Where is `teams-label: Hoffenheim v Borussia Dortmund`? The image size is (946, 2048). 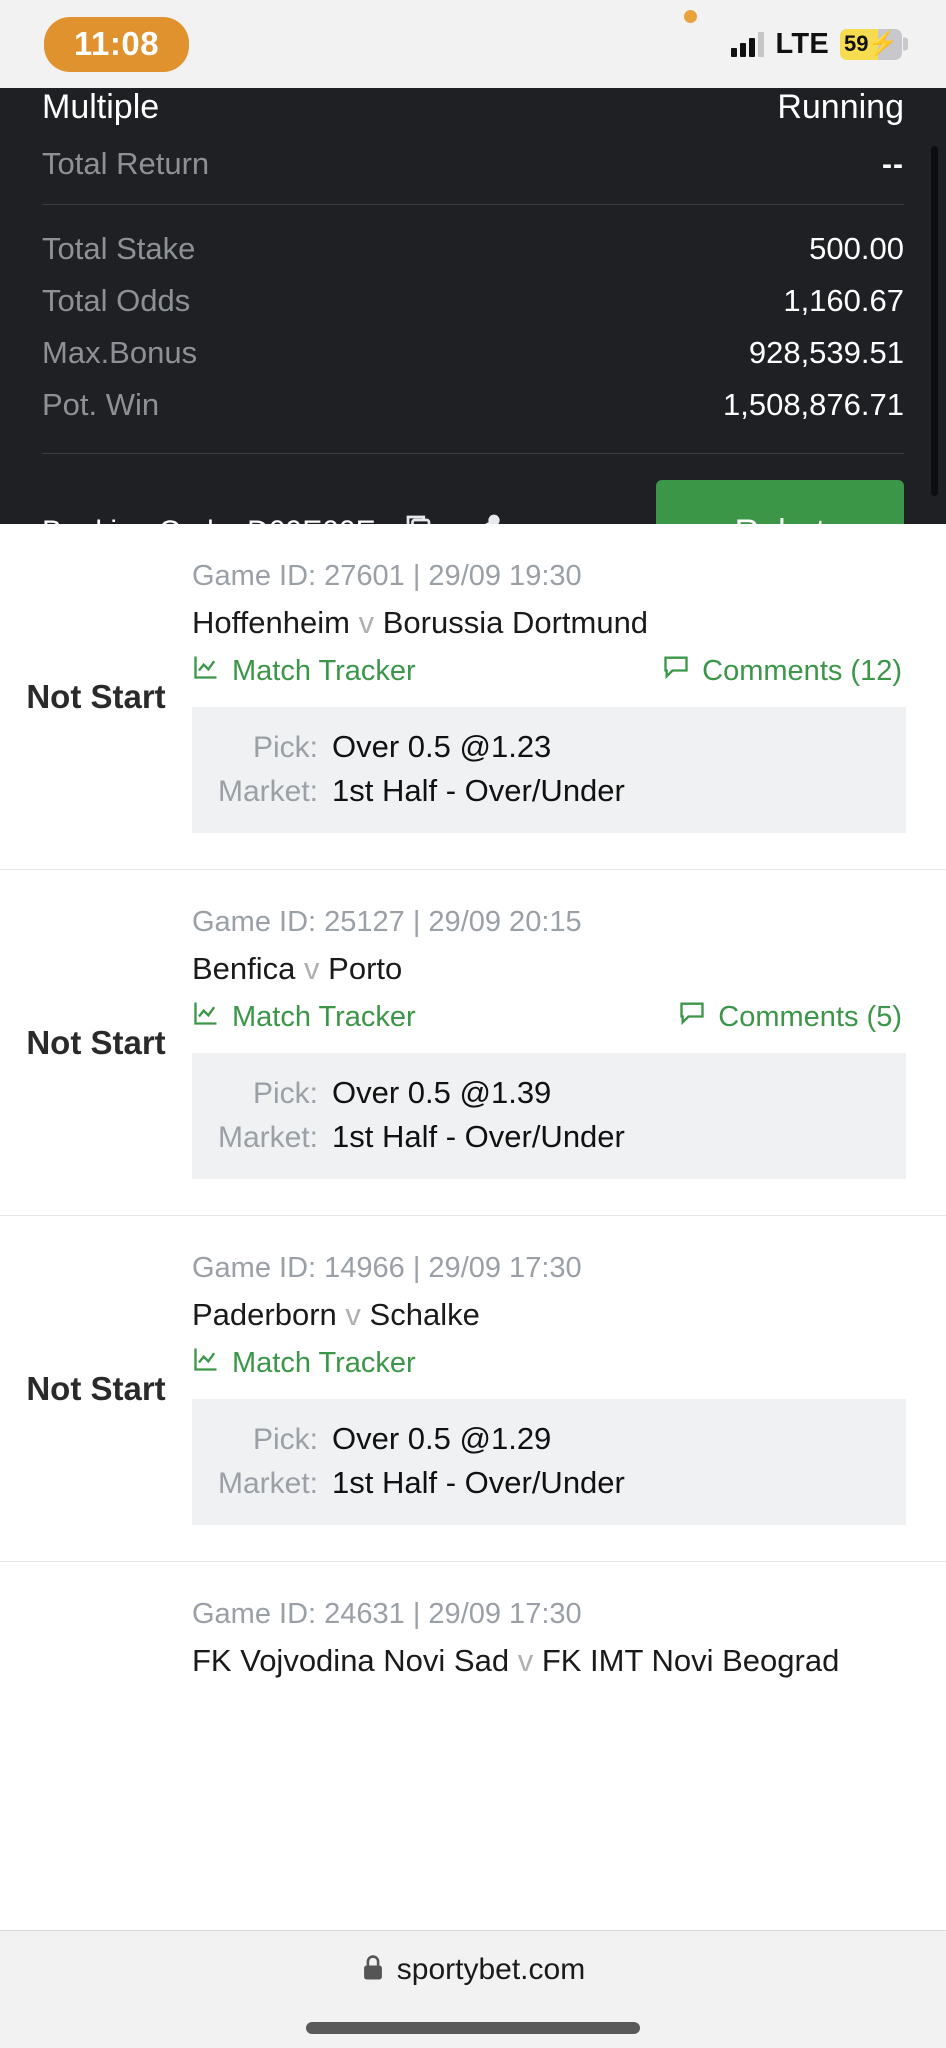
teams-label: Hoffenheim v Borussia Dortmund is located at coordinates (549, 623).